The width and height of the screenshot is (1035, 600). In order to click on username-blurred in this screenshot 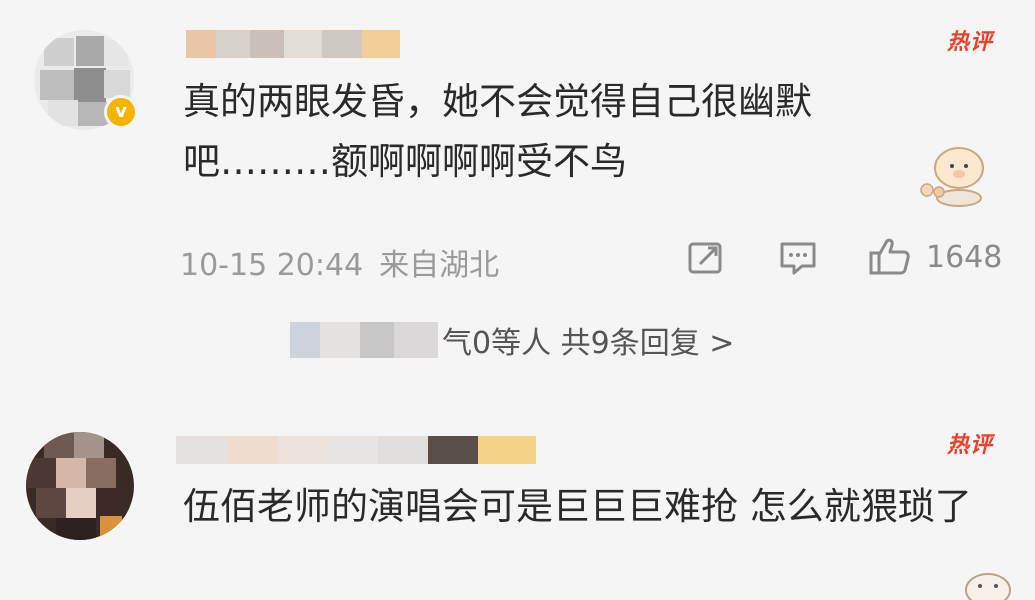, I will do `click(356, 450)`.